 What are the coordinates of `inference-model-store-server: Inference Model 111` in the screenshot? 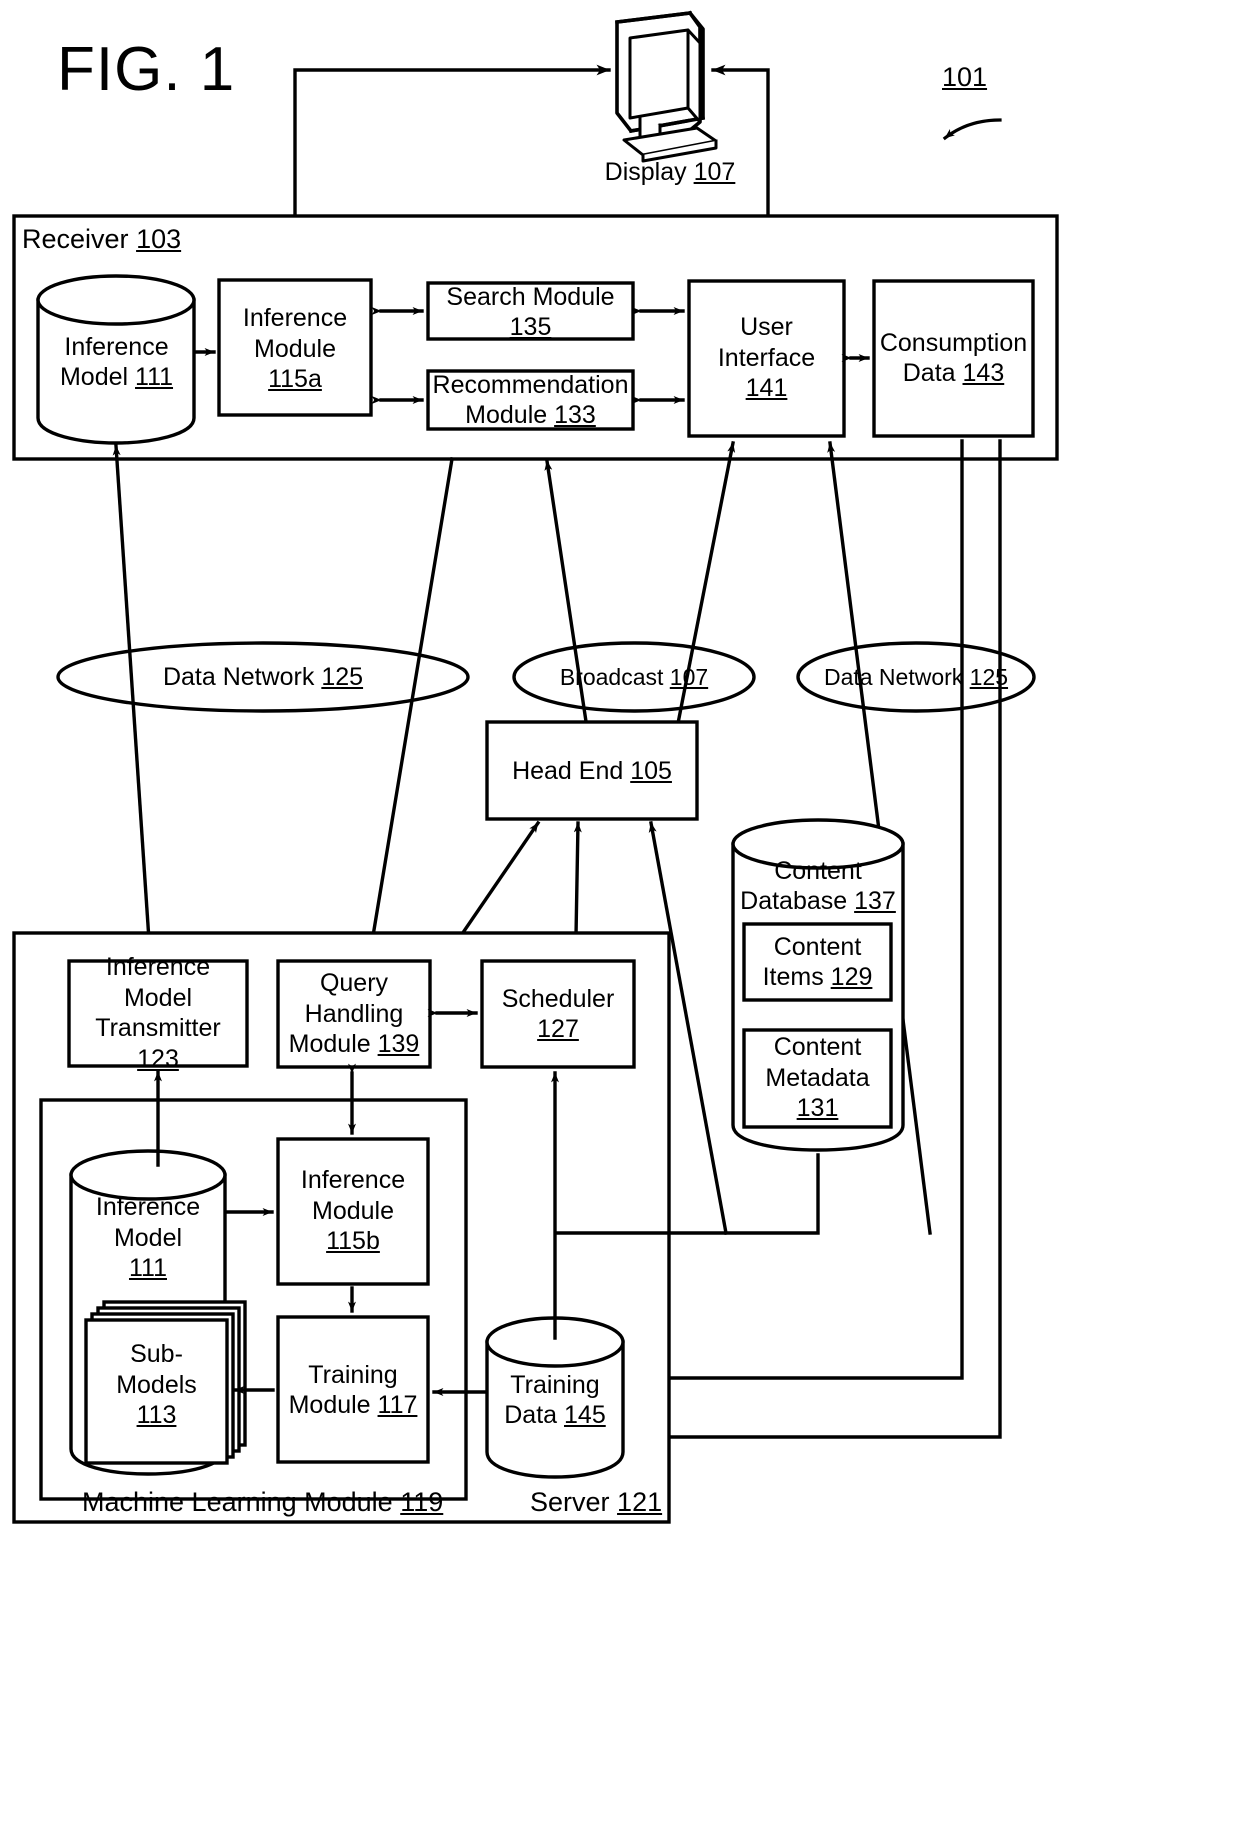 It's located at (148, 1238).